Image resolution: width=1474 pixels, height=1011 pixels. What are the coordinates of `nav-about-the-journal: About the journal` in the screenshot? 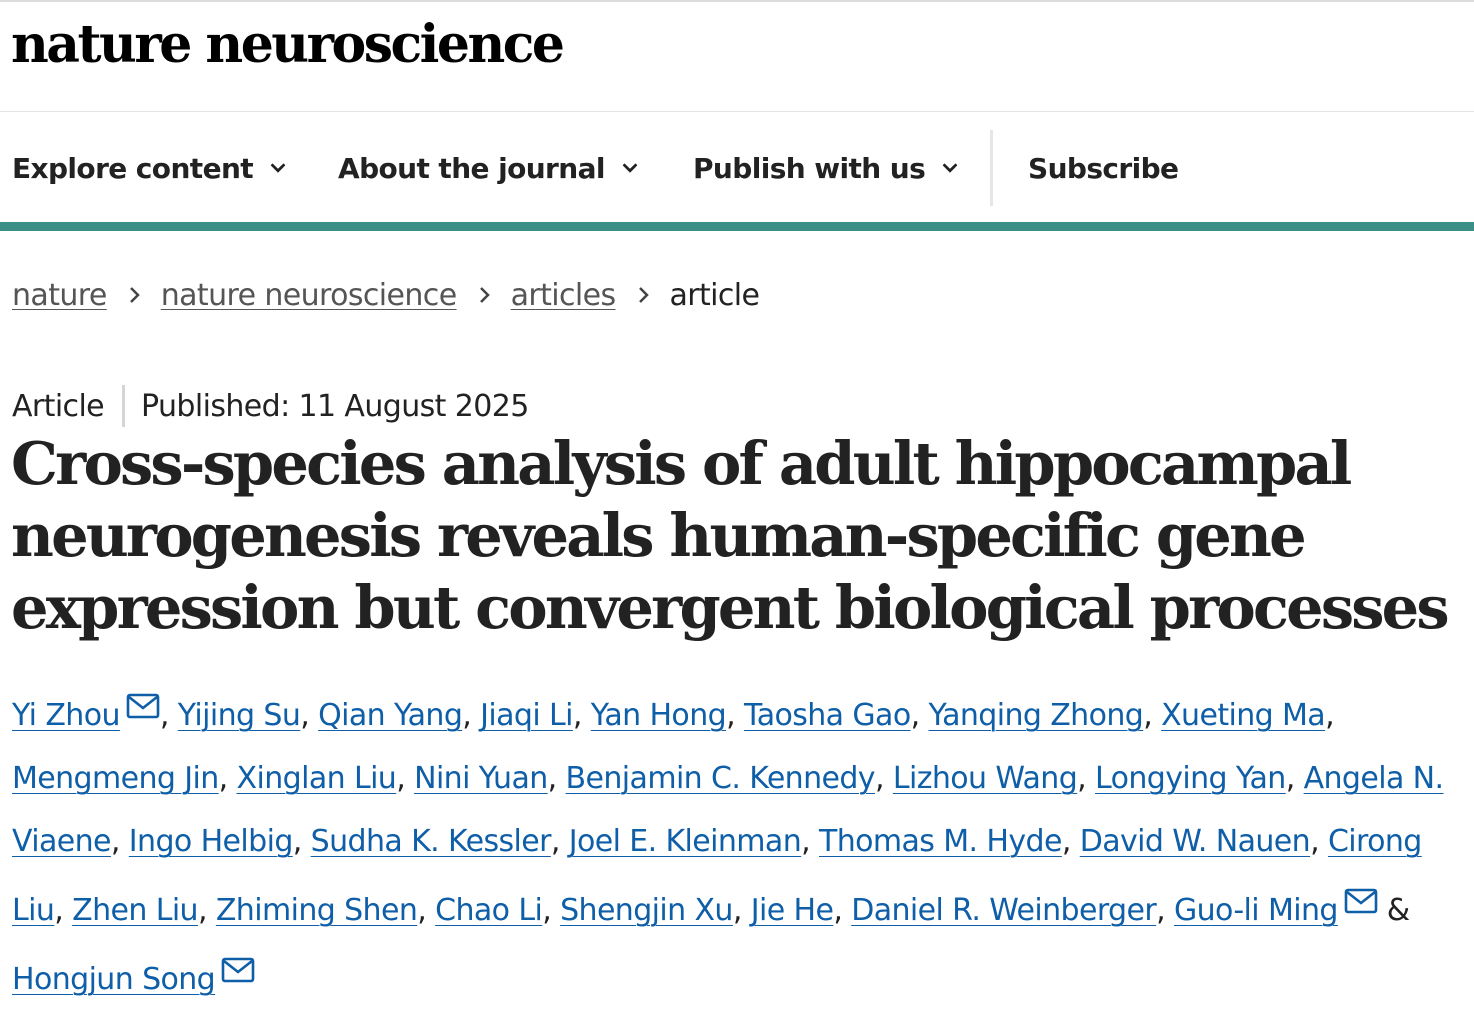 It's located at (489, 168).